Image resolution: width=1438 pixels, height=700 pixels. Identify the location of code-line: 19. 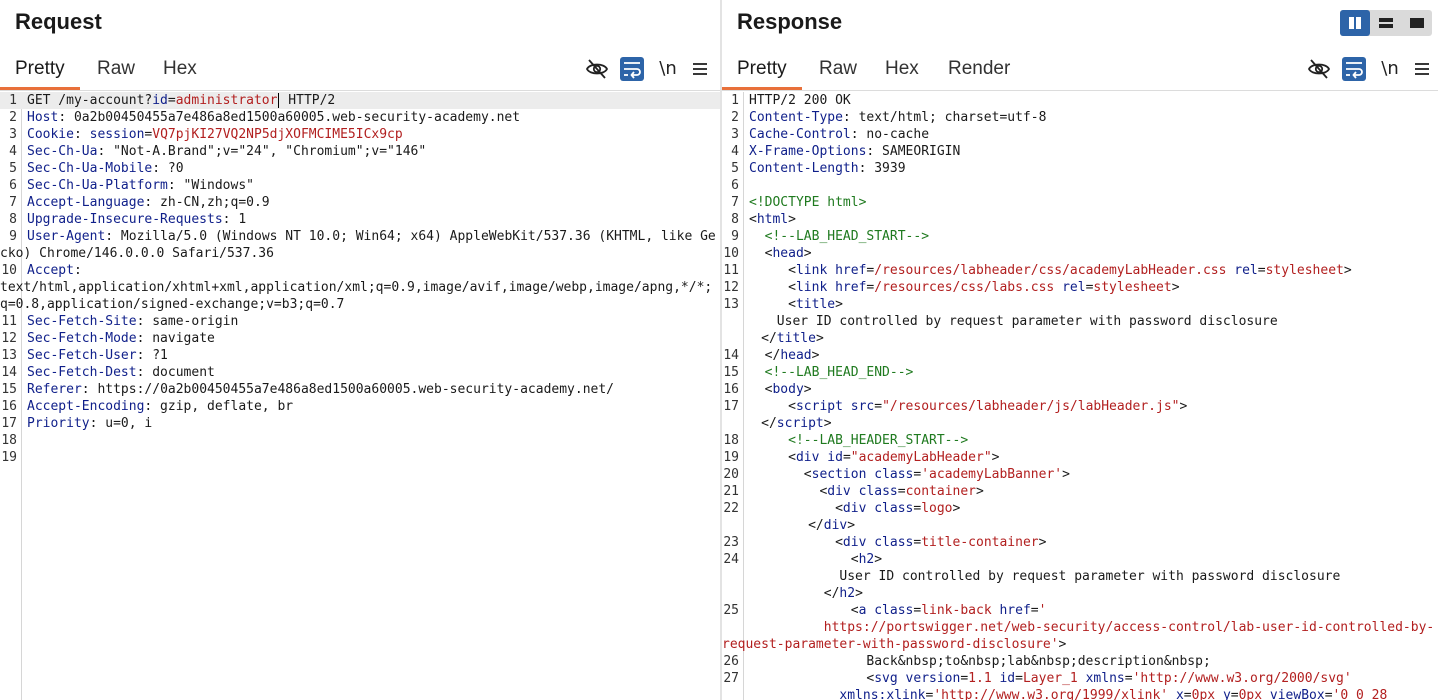
(360, 457).